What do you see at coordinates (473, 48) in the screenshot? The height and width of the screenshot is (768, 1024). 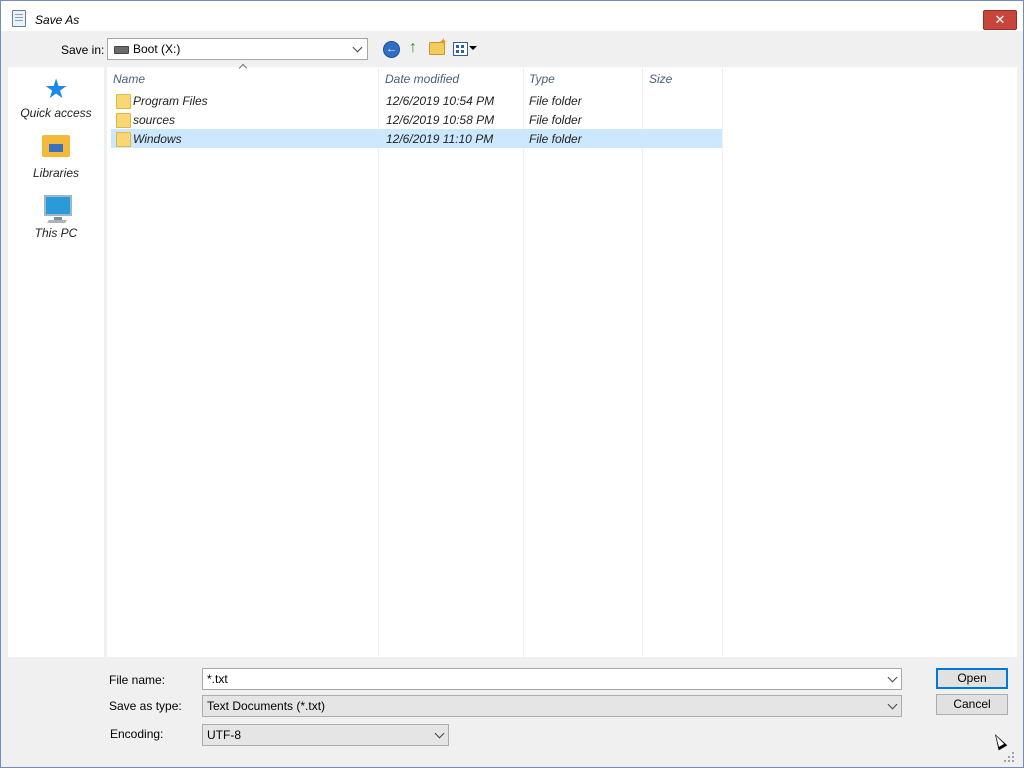 I see `views-dropdown-arrow-icon` at bounding box center [473, 48].